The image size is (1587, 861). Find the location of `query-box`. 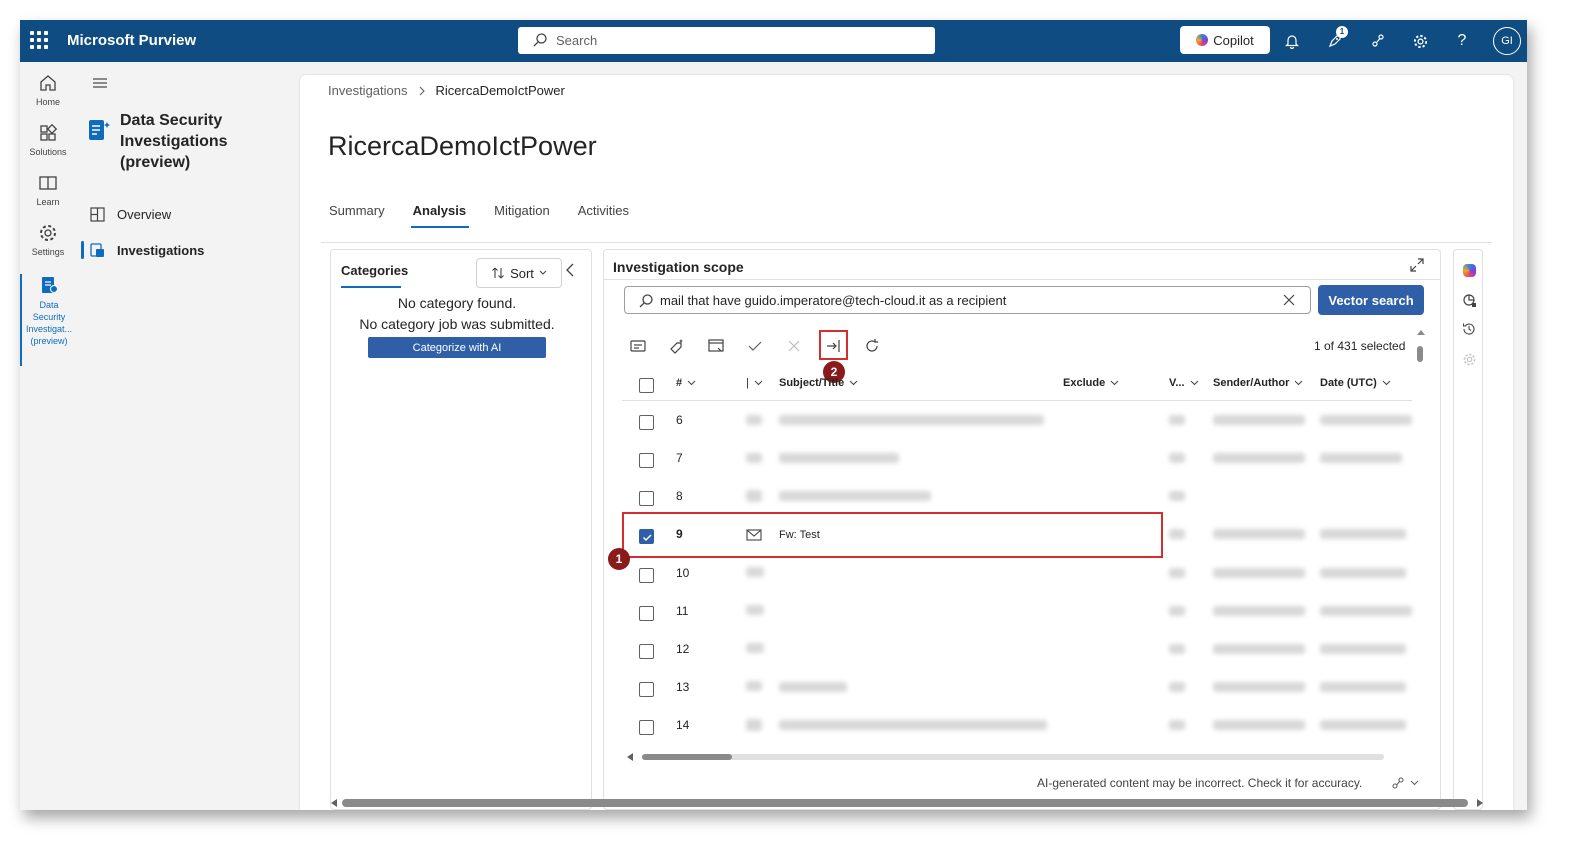

query-box is located at coordinates (967, 300).